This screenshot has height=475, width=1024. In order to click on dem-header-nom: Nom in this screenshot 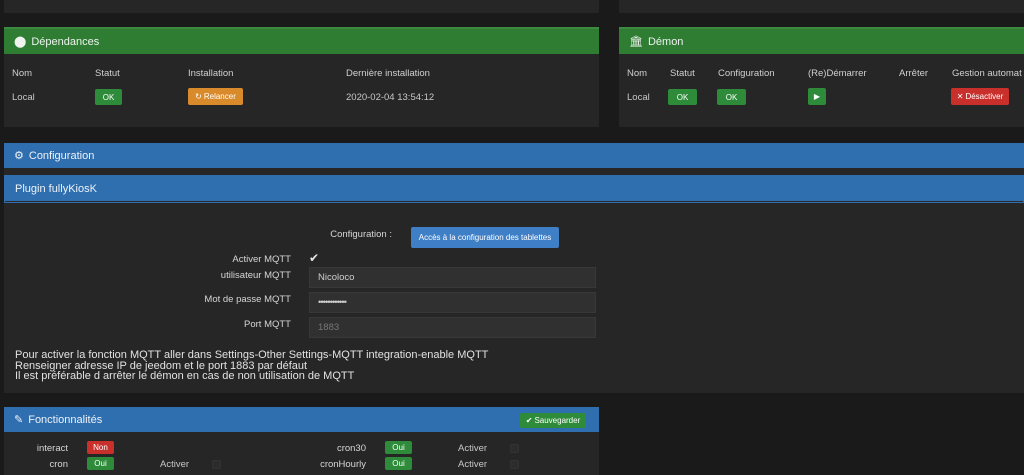, I will do `click(637, 73)`.